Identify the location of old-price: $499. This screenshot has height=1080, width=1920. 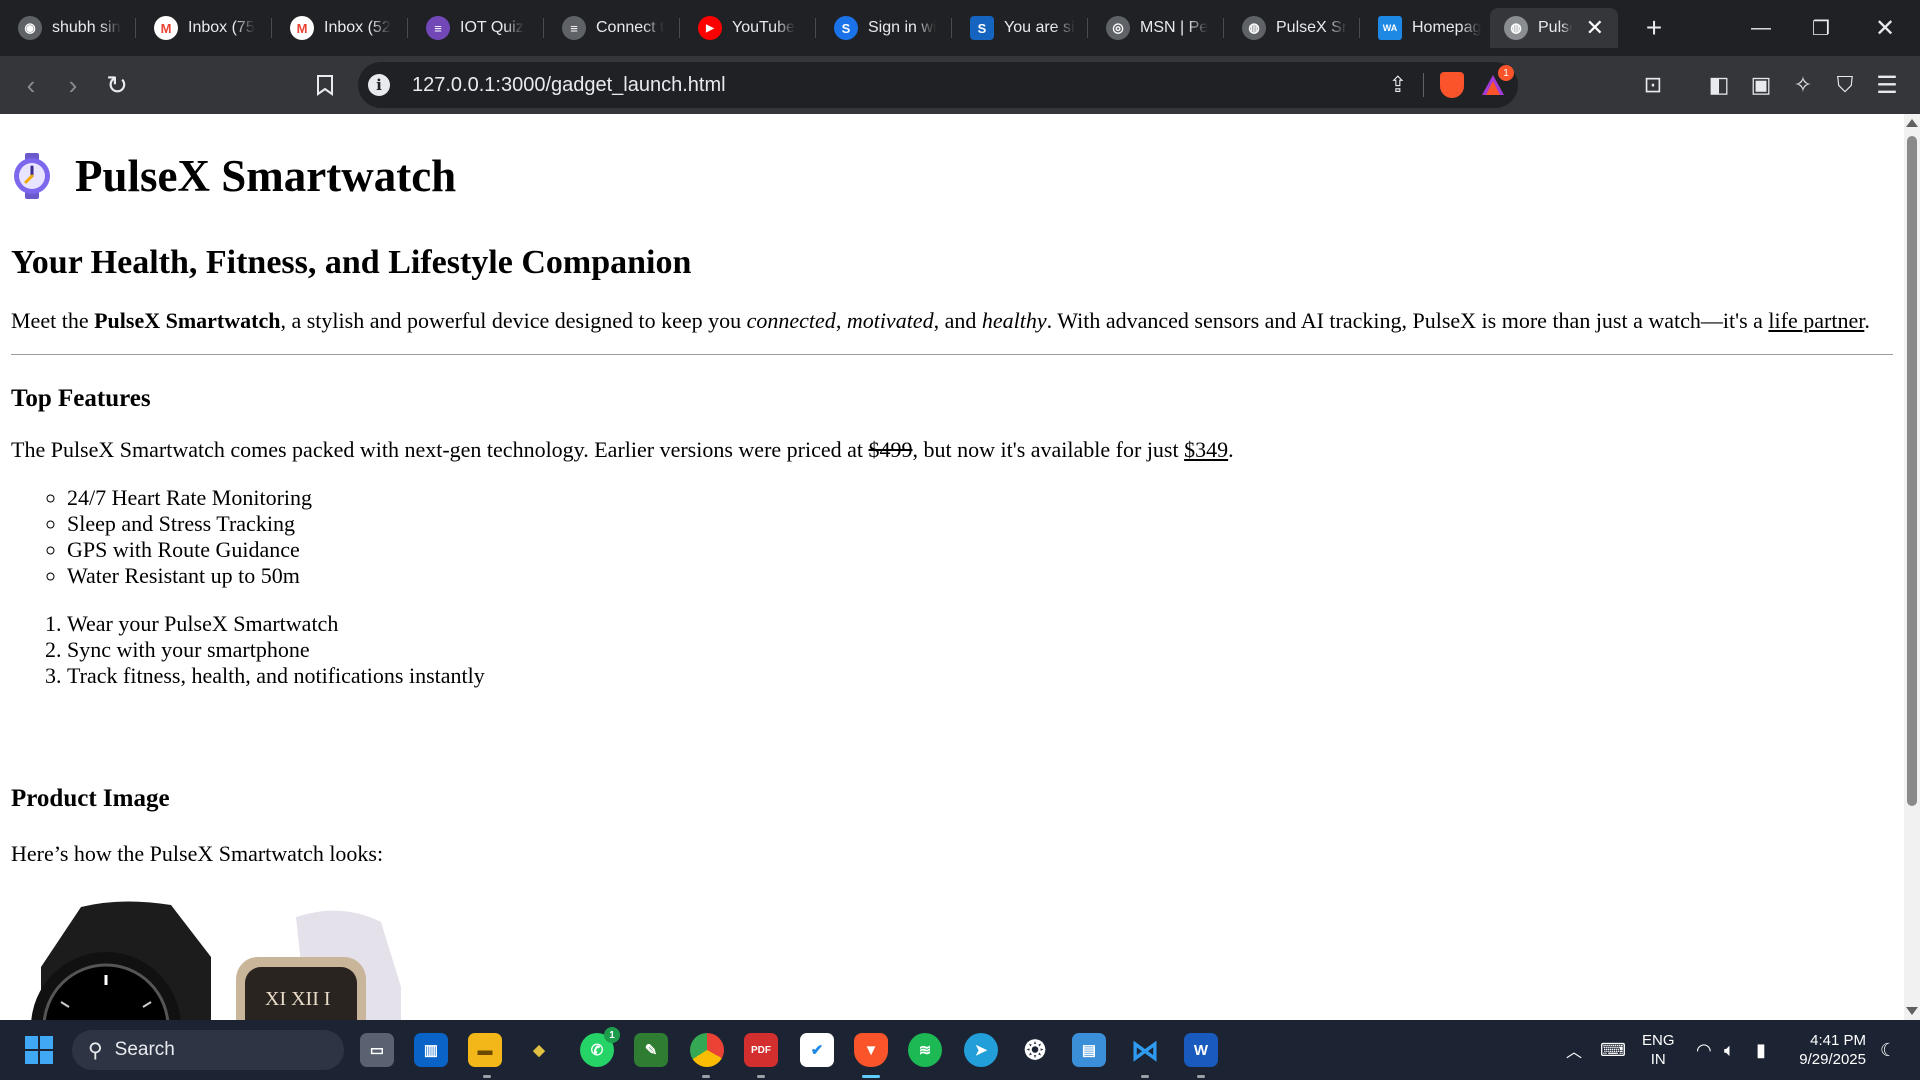
(890, 449).